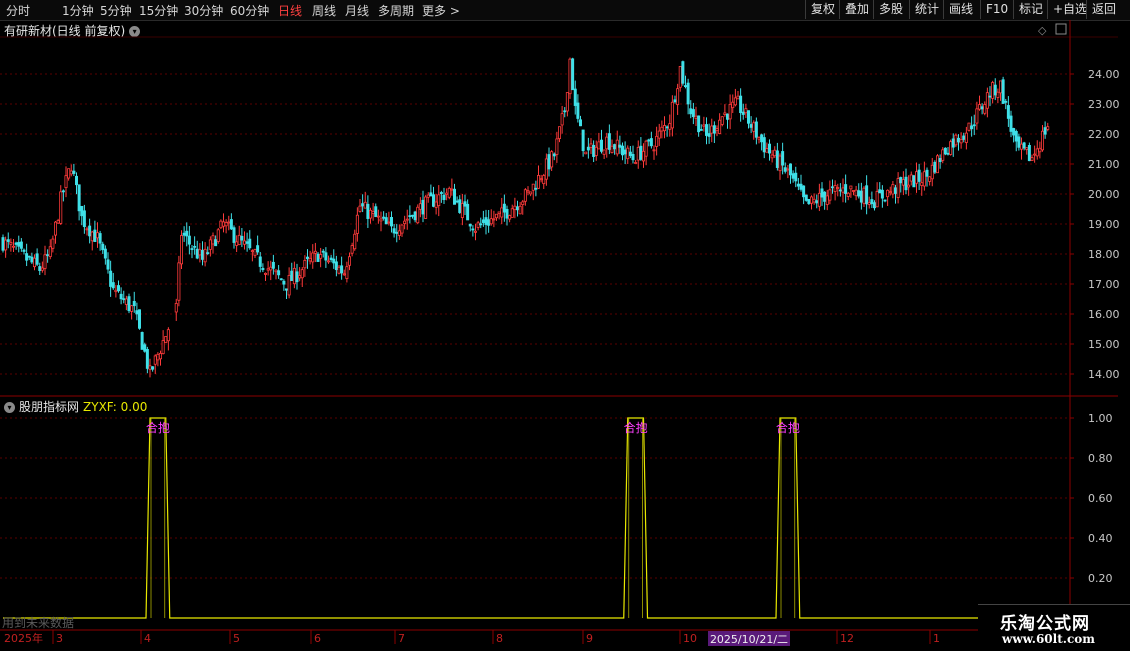  Describe the element at coordinates (589, 638) in the screenshot. I see `month-label: 9` at that location.